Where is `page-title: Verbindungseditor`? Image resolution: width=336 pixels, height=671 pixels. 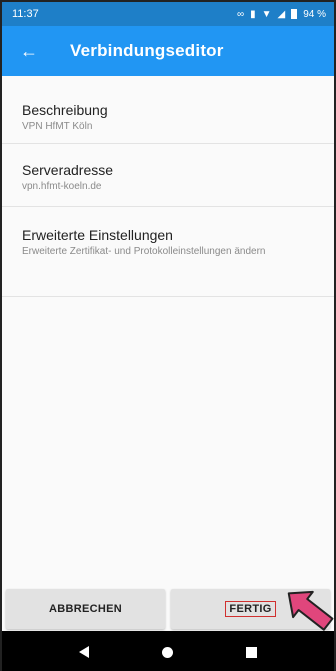 page-title: Verbindungseditor is located at coordinates (147, 50).